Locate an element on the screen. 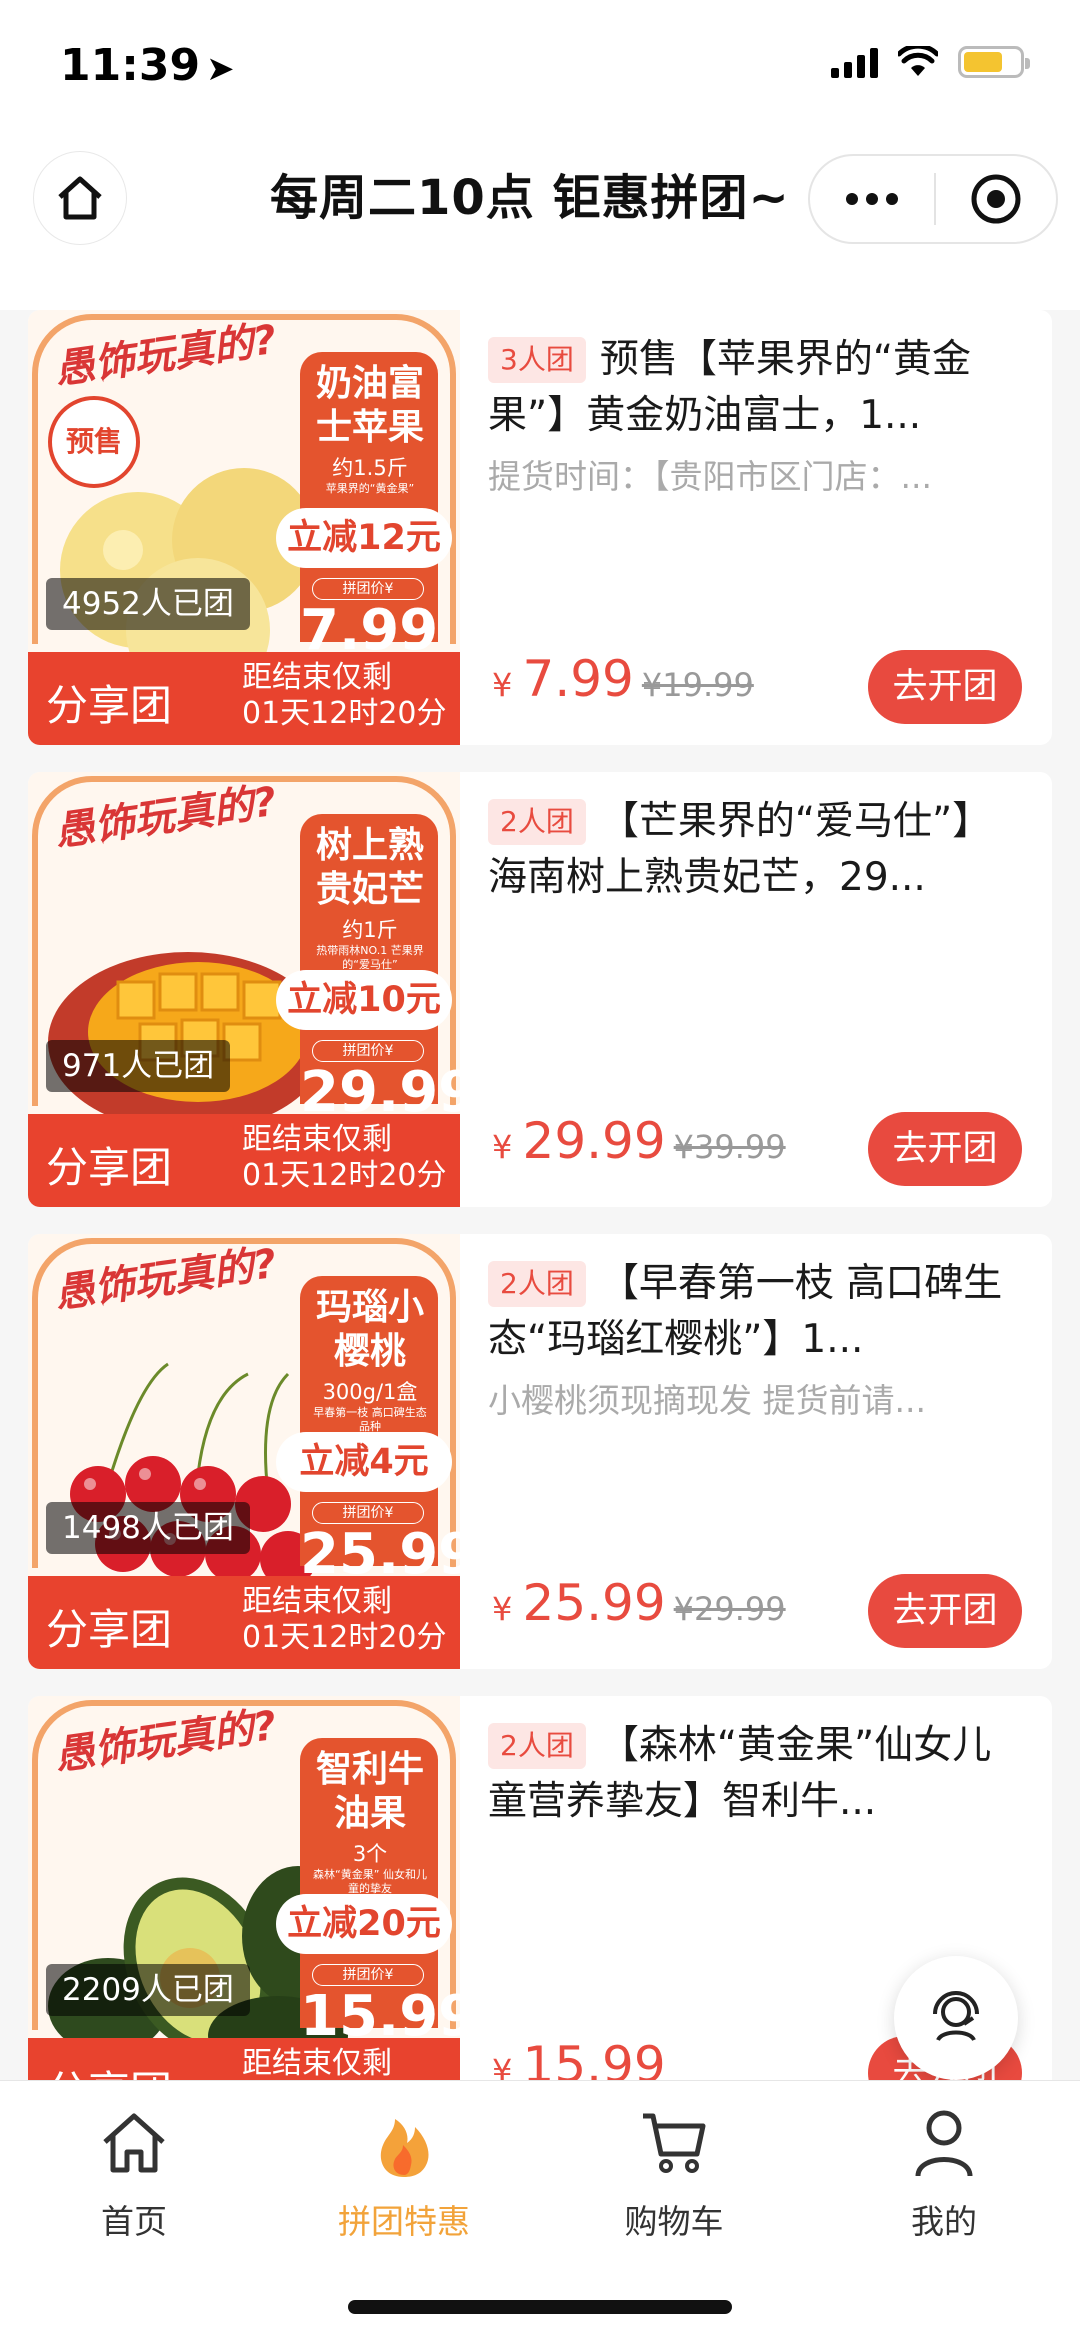 This screenshot has height=2339, width=1080. price-row: ¥ 29.99 ¥39.99 is located at coordinates (639, 1141).